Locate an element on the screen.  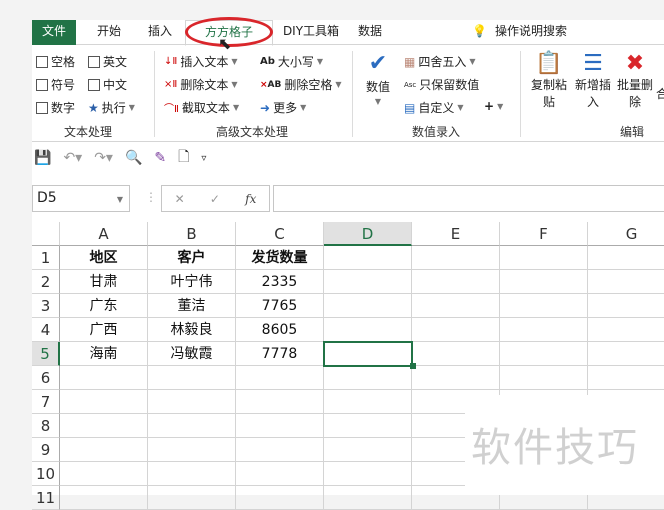
cell-B1: 客户 is located at coordinates (192, 258).